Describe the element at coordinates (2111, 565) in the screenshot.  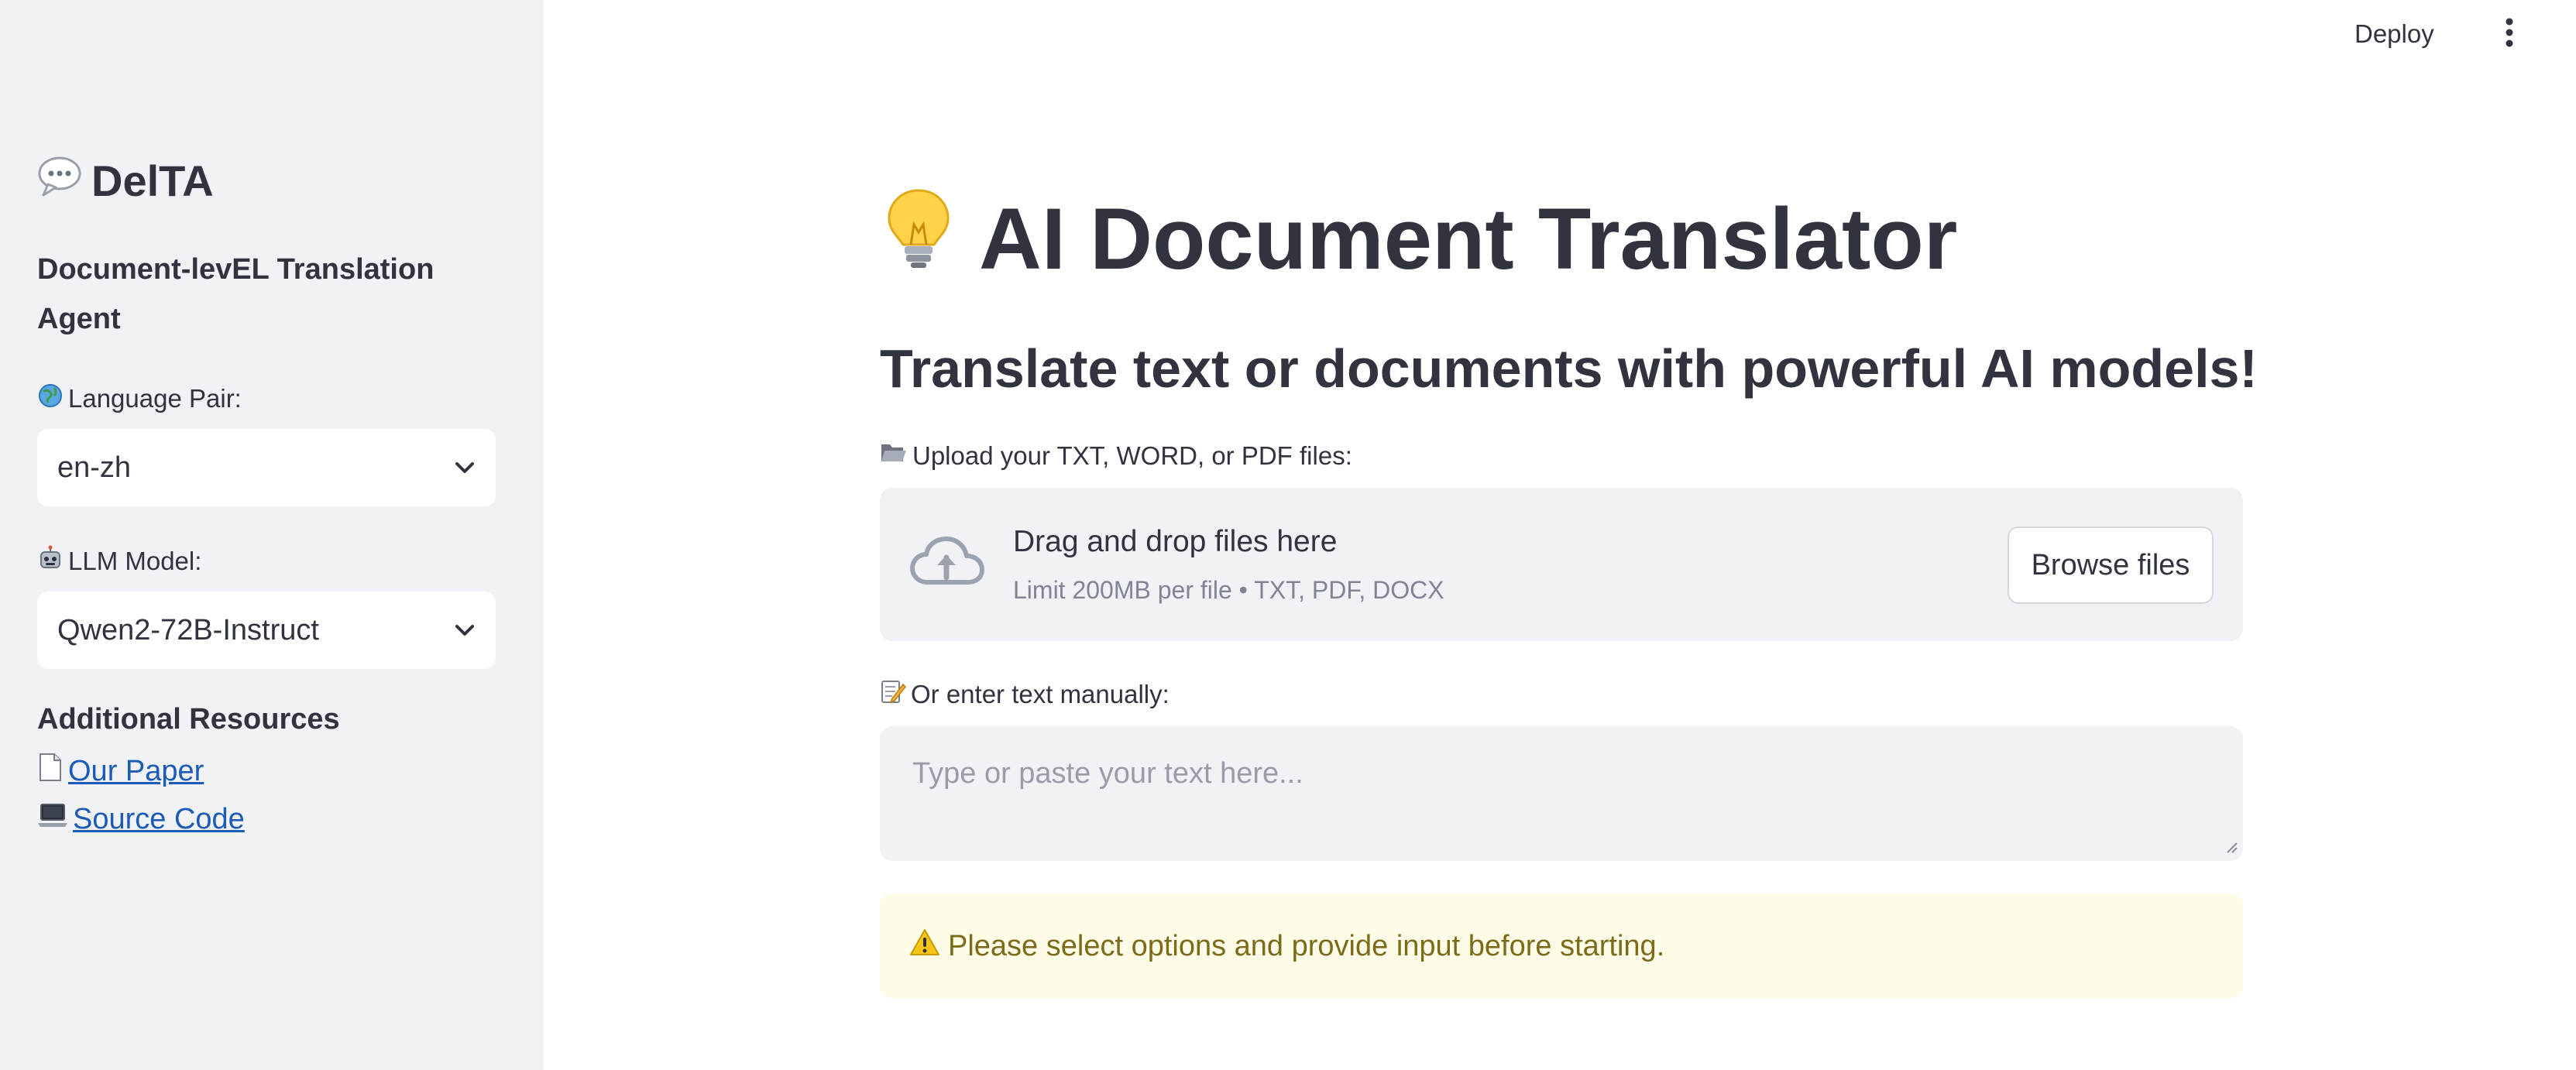
I see `browse-files-button: Browse files` at that location.